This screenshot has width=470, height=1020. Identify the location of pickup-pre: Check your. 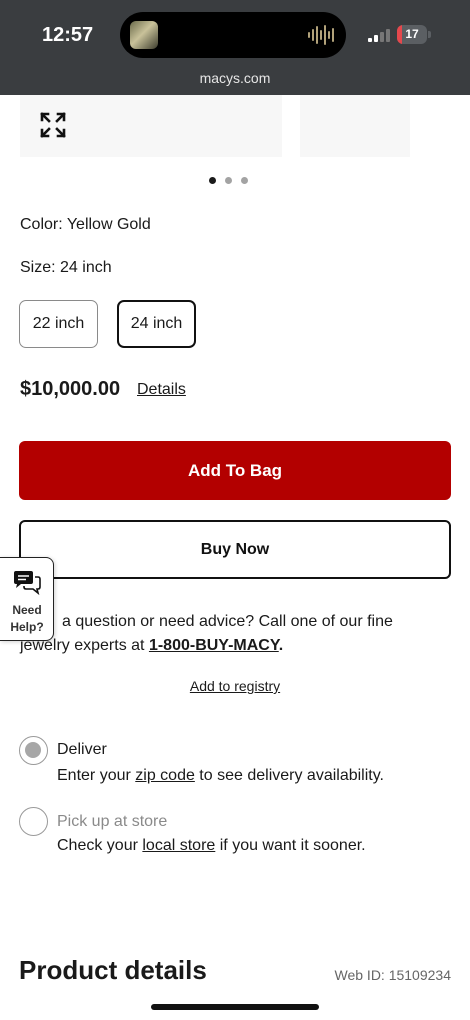
(100, 845).